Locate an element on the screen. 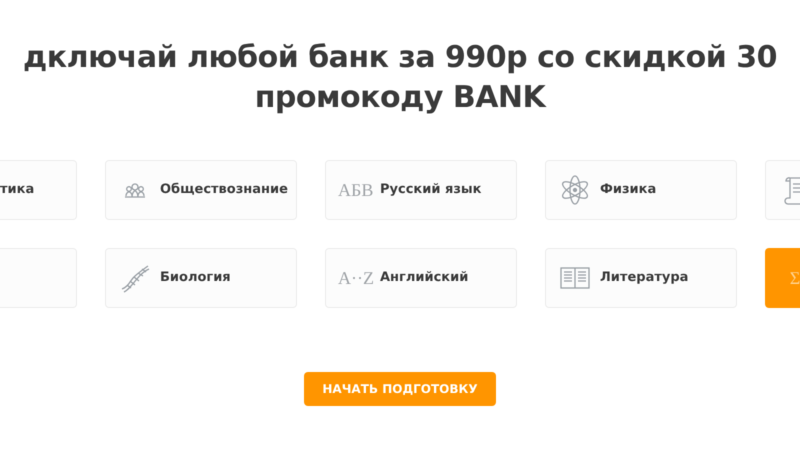 The width and height of the screenshot is (800, 450). subject-card: АБВ Русский язык is located at coordinates (421, 190).